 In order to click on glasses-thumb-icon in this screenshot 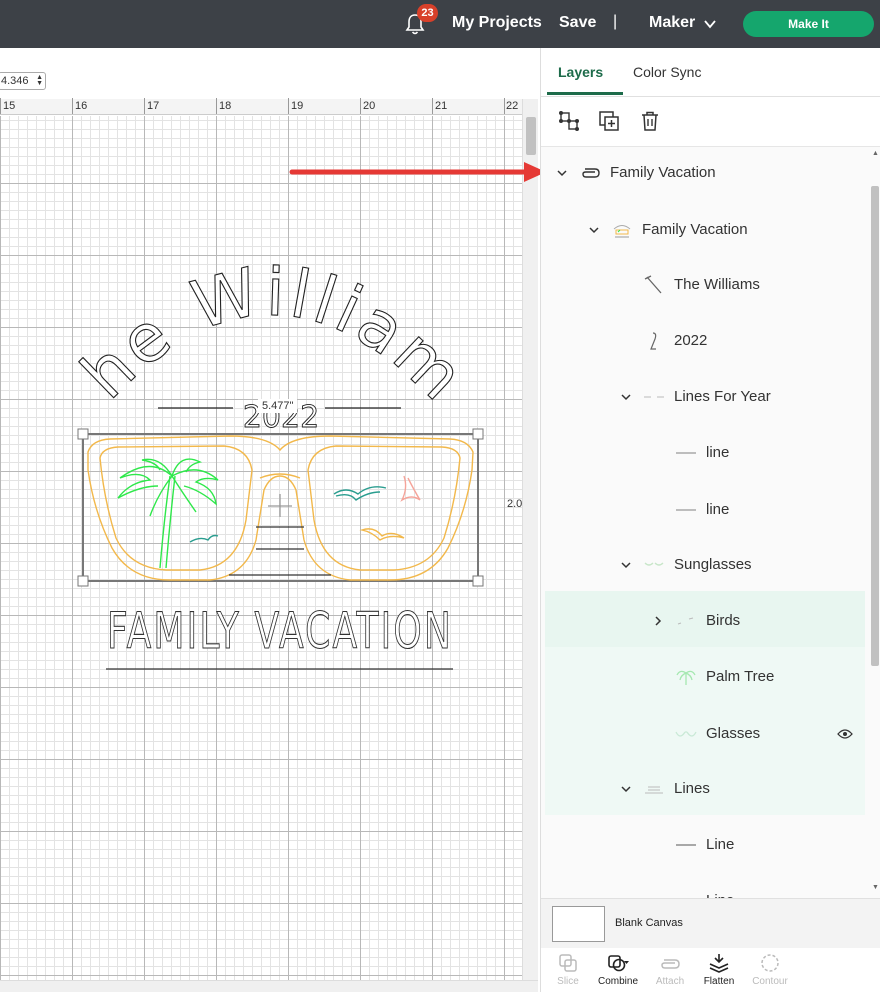, I will do `click(686, 734)`.